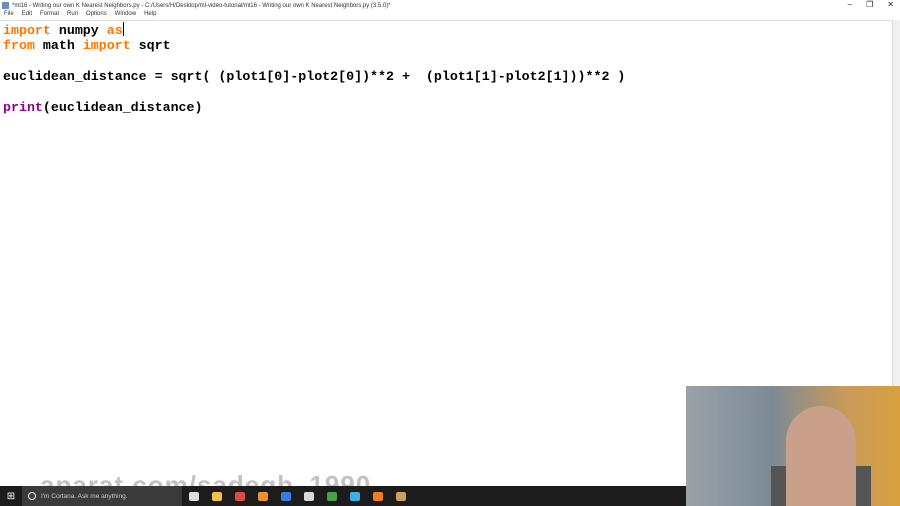 The width and height of the screenshot is (900, 506). I want to click on chat-icon, so click(354, 496).